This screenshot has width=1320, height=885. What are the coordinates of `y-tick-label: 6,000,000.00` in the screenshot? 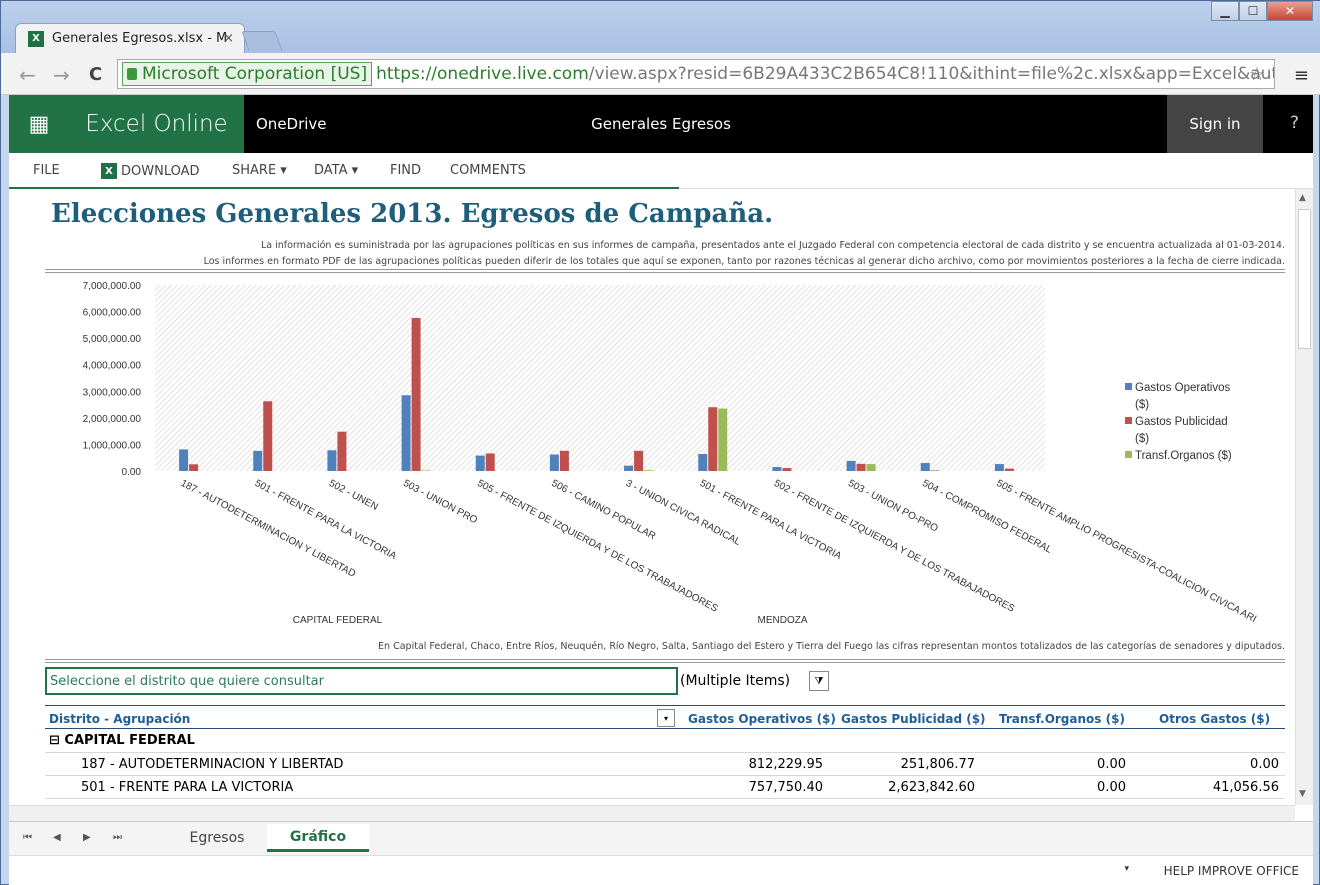 It's located at (112, 313).